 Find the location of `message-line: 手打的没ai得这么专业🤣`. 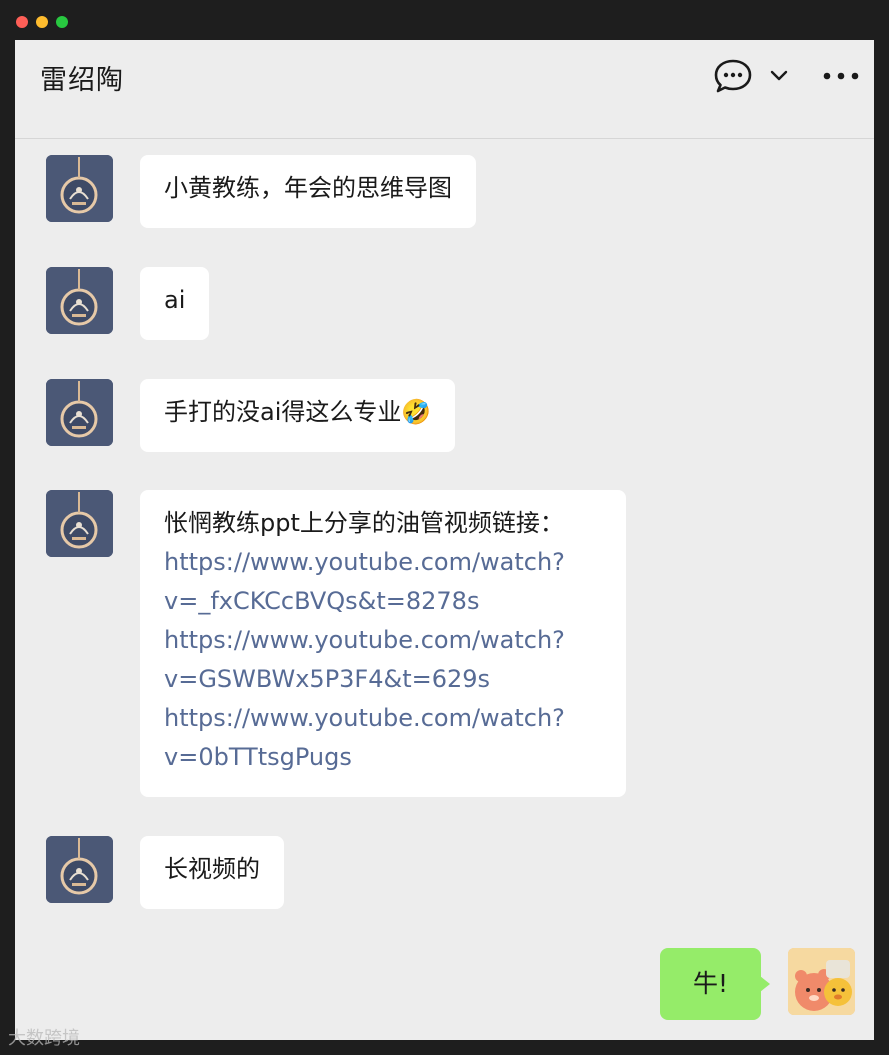

message-line: 手打的没ai得这么专业🤣 is located at coordinates (297, 412).